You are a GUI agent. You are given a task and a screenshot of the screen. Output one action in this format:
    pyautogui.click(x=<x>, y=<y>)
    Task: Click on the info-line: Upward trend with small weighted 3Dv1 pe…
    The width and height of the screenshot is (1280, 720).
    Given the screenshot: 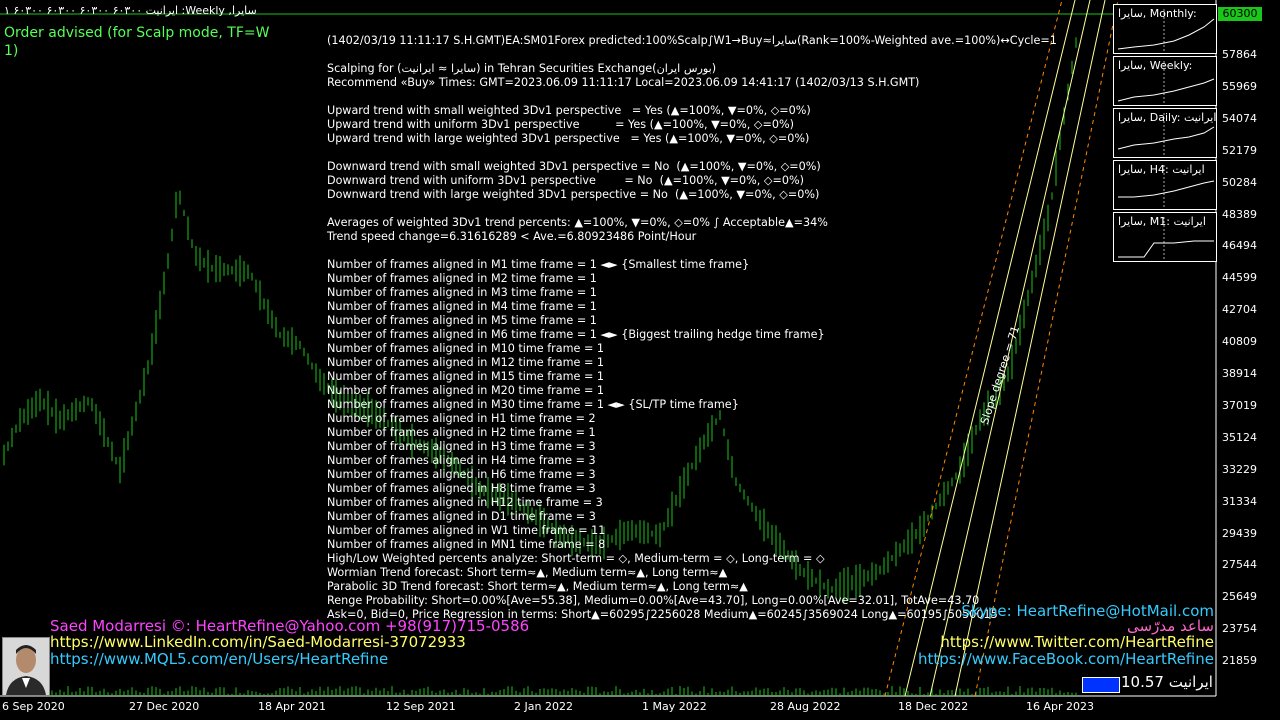 What is the action you would take?
    pyautogui.click(x=569, y=110)
    